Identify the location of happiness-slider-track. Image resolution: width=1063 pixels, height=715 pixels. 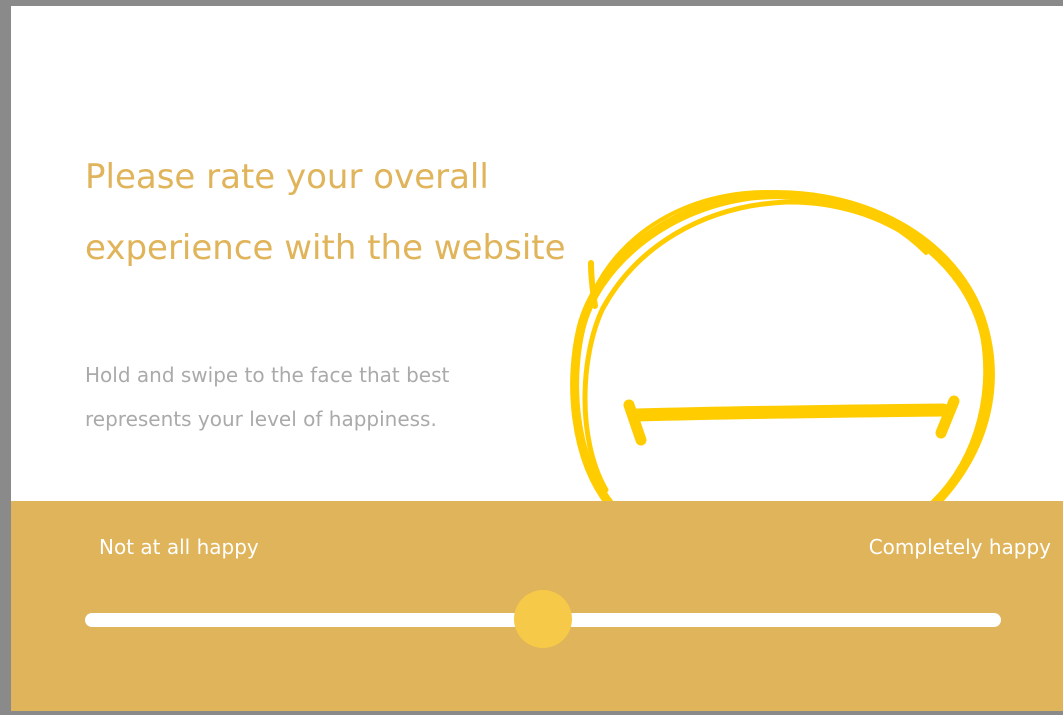
(543, 619).